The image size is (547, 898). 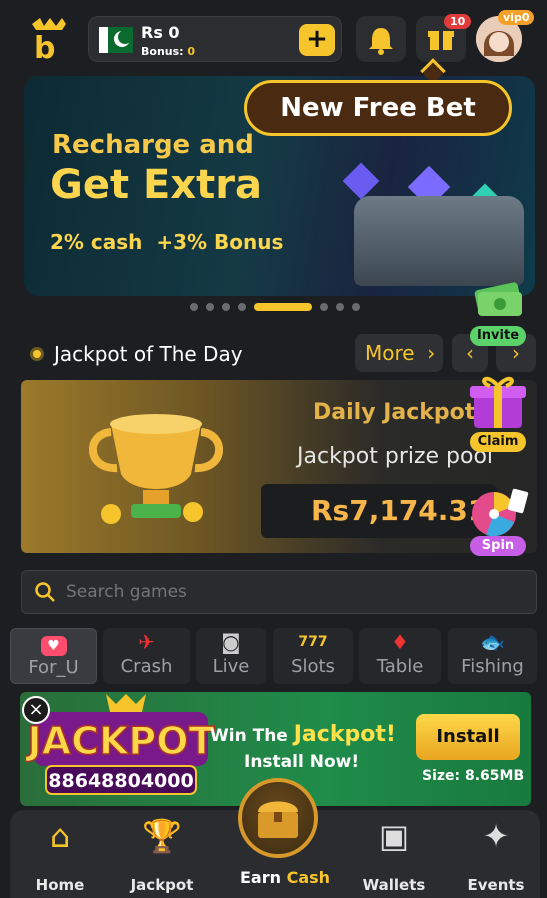 I want to click on jackpot-amount: Rs7,174.31, so click(x=399, y=510).